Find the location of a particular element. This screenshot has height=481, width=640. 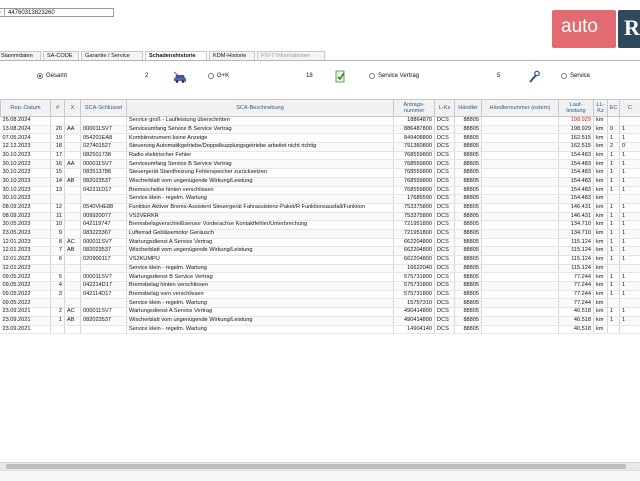

table-cell: 40.518 is located at coordinates (576, 329).